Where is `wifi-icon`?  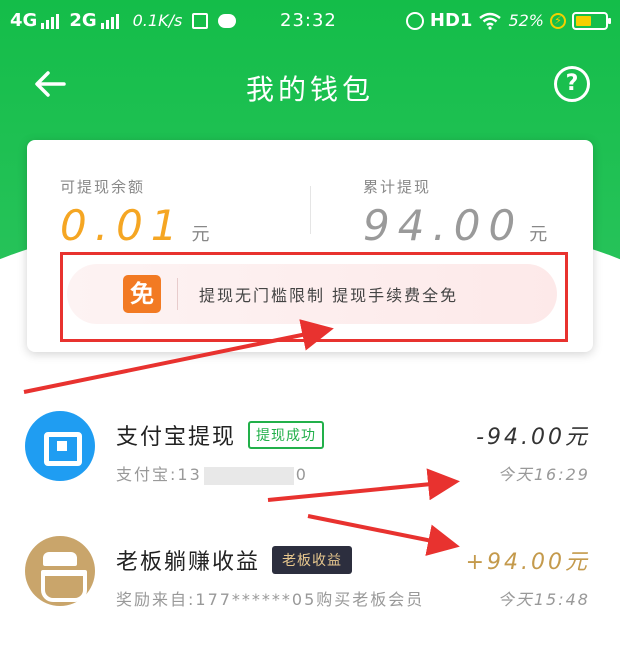 wifi-icon is located at coordinates (490, 21).